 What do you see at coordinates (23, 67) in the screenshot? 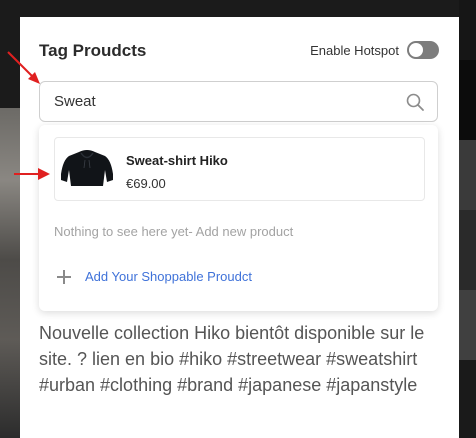
I see `annotation-arrow-search` at bounding box center [23, 67].